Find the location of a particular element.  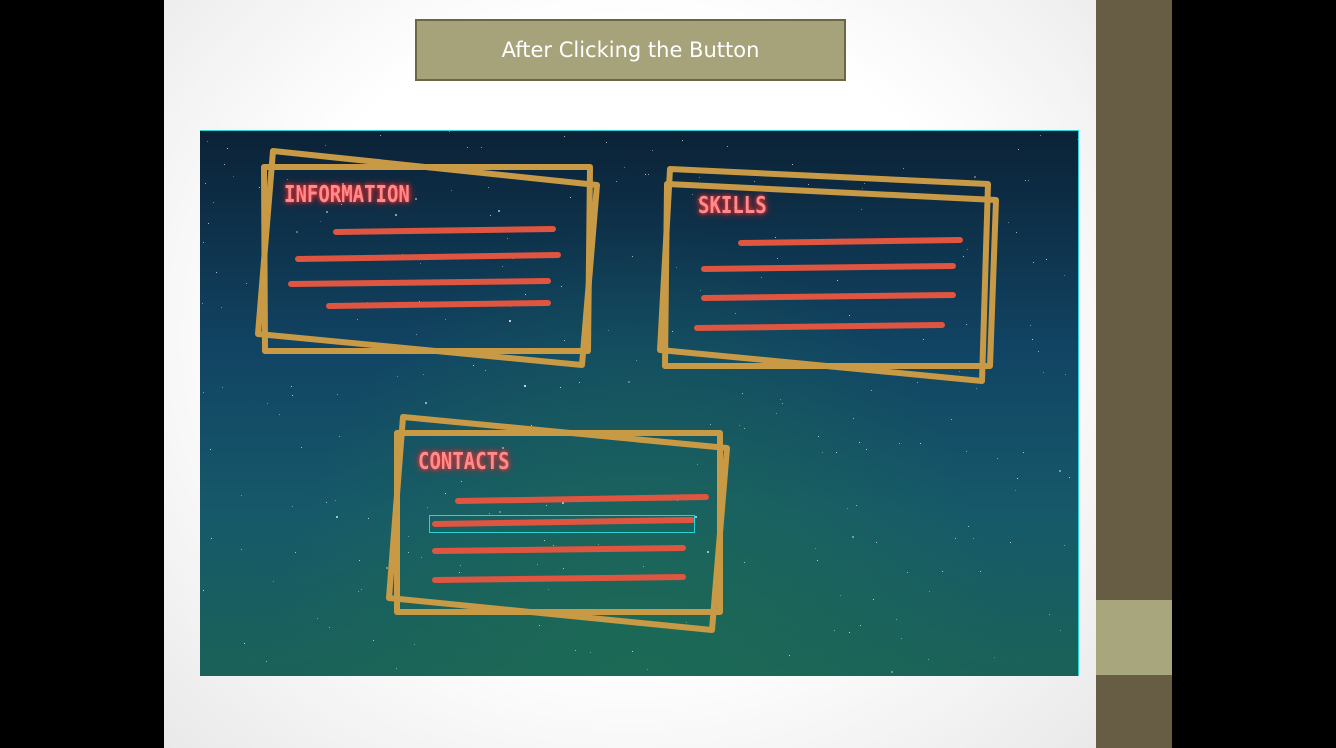

skills-heading: SKILLS is located at coordinates (732, 206).